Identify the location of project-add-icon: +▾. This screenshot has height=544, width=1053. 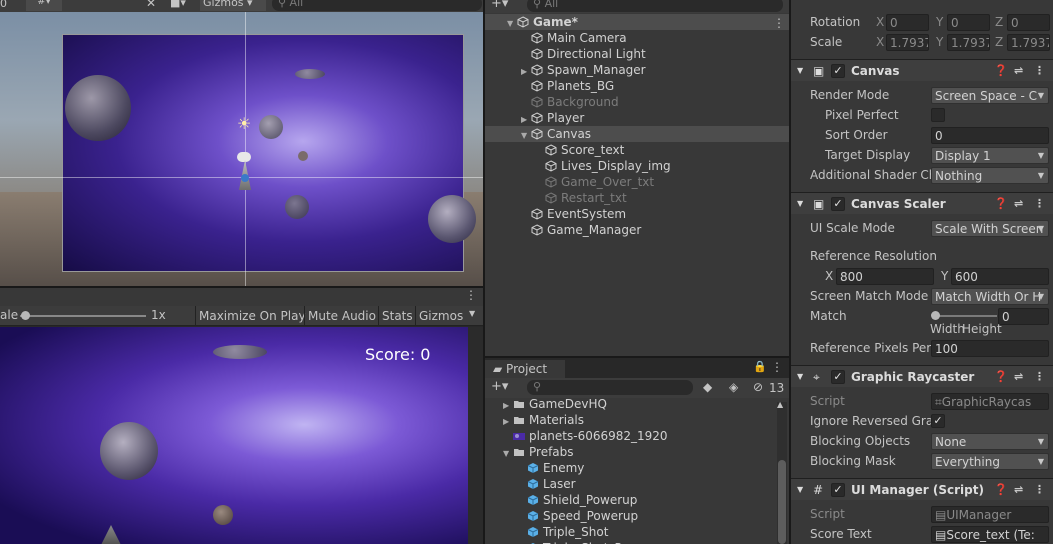
(499, 386).